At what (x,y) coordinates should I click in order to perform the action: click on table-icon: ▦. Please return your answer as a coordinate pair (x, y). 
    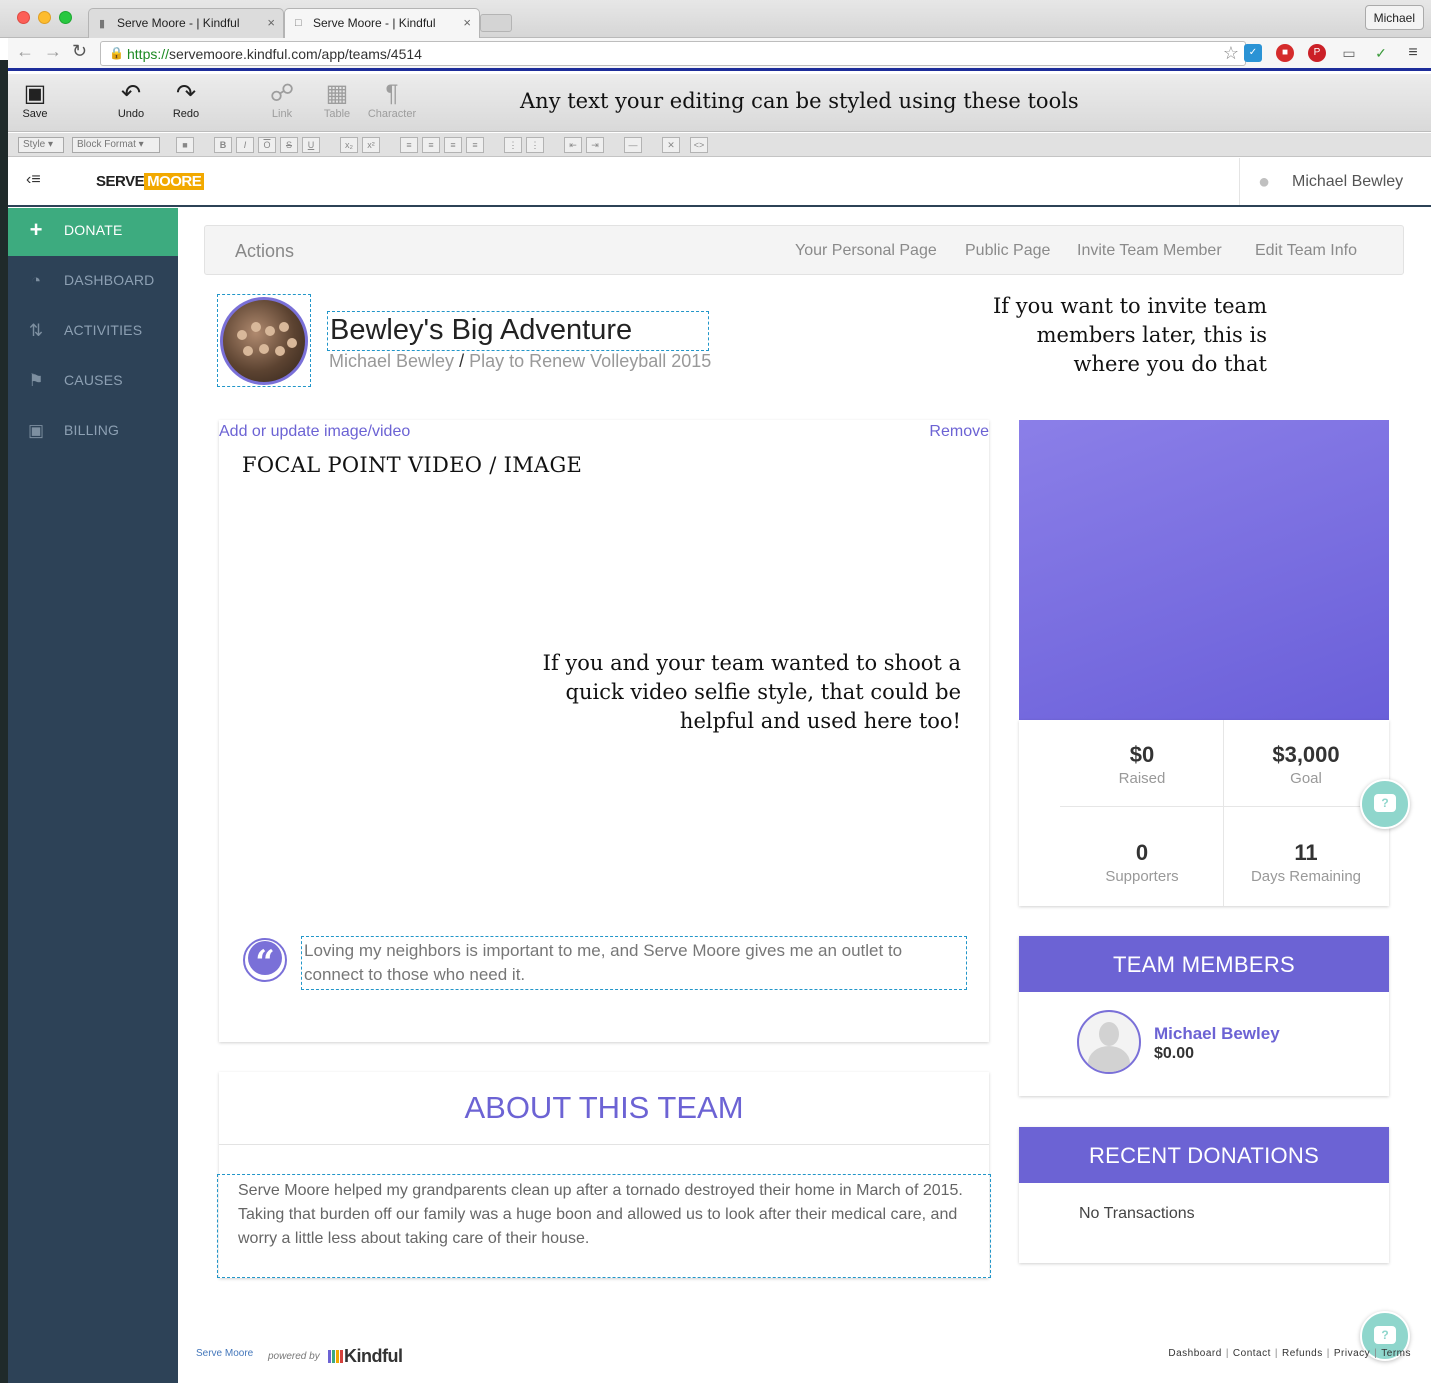
    Looking at the image, I should click on (337, 93).